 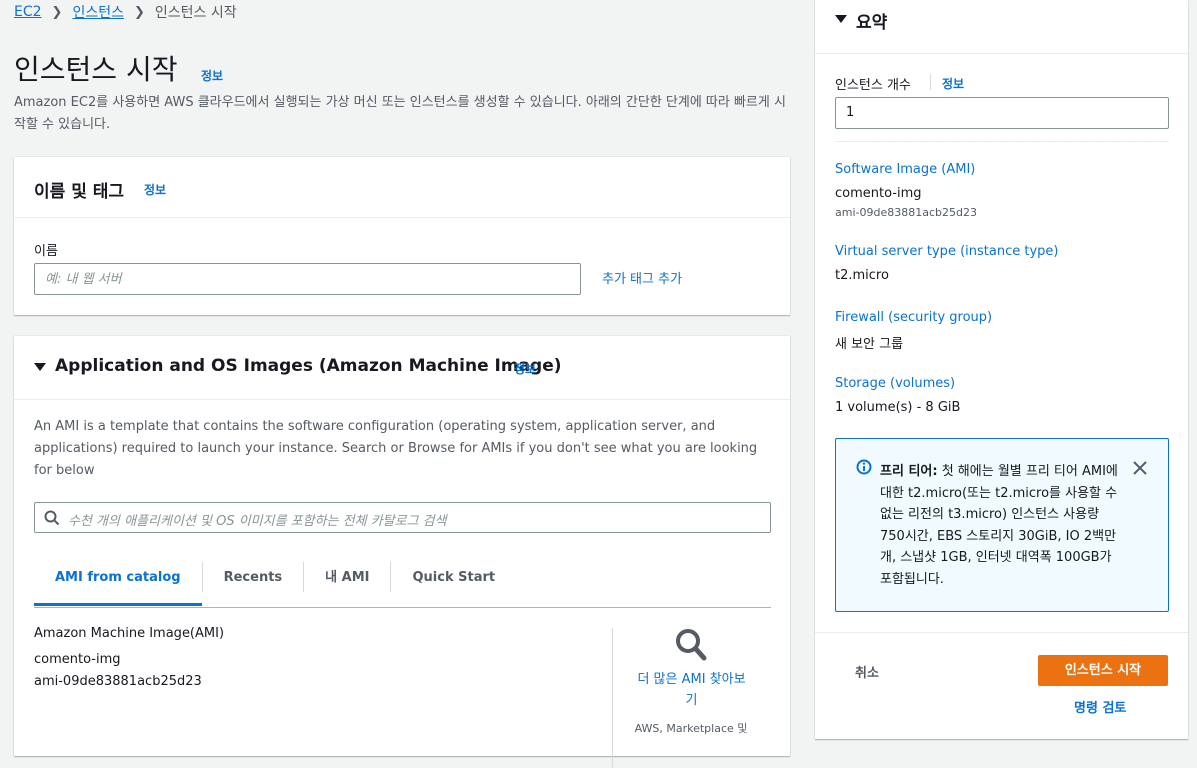 I want to click on ami-info-link: 정보, so click(x=525, y=368).